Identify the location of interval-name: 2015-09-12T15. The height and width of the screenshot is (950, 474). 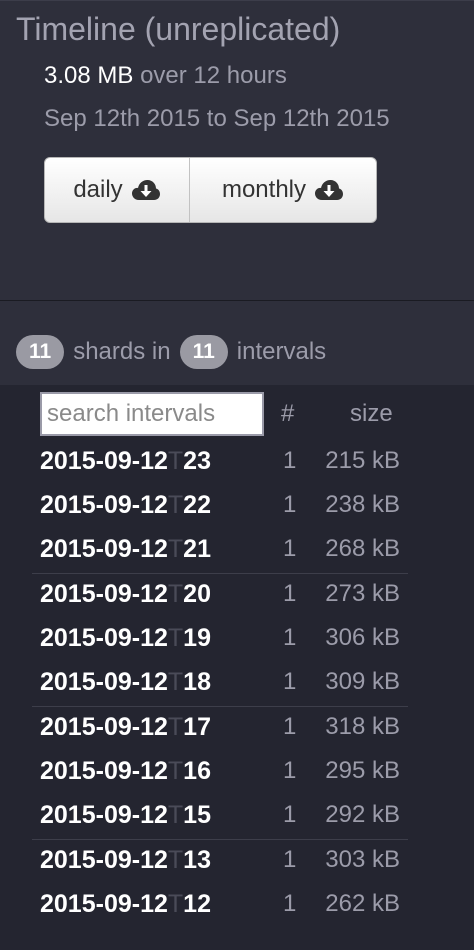
(125, 815).